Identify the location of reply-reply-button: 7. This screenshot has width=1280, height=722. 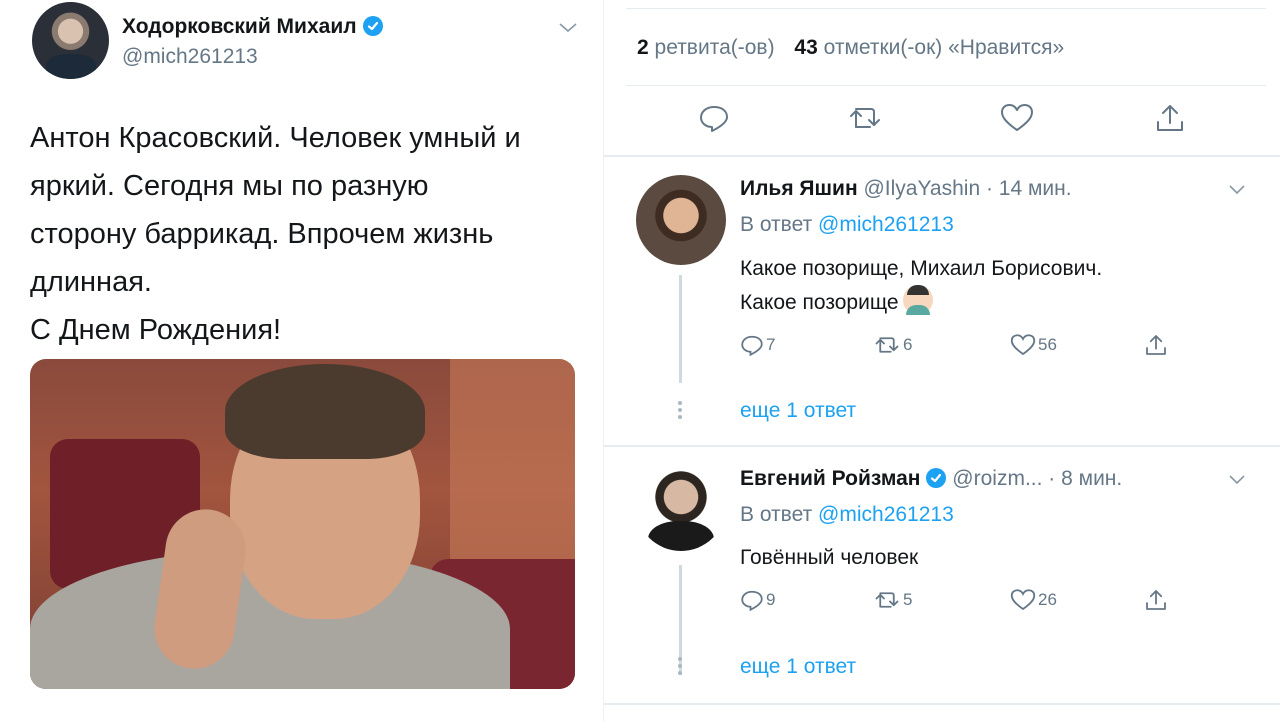
(757, 345).